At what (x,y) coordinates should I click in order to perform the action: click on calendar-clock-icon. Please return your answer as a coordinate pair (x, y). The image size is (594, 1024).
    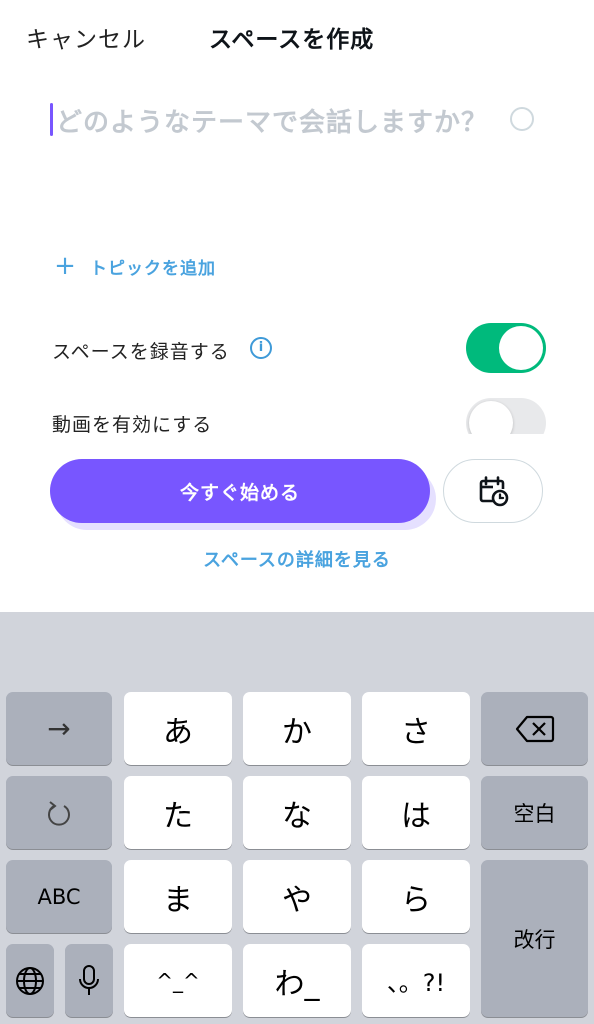
    Looking at the image, I should click on (494, 491).